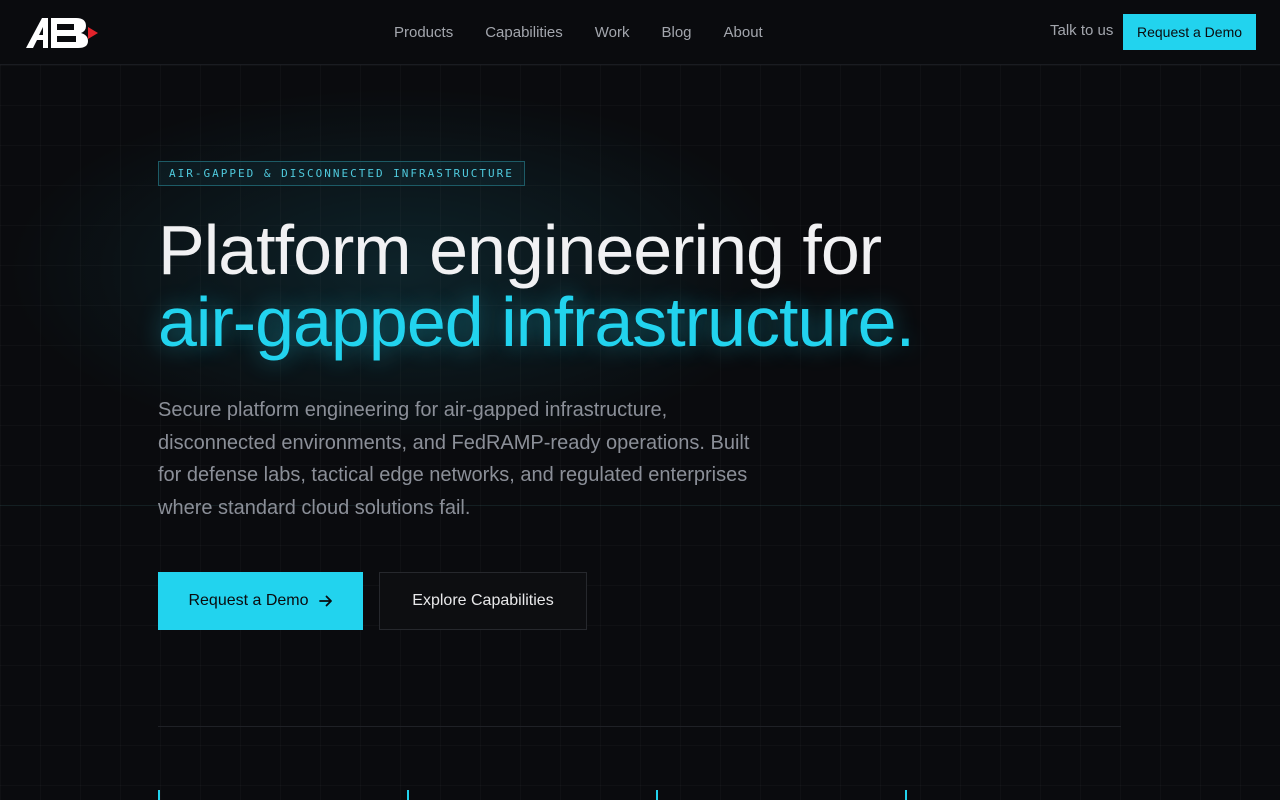 Image resolution: width=1280 pixels, height=800 pixels. I want to click on ab-logo, so click(62, 32).